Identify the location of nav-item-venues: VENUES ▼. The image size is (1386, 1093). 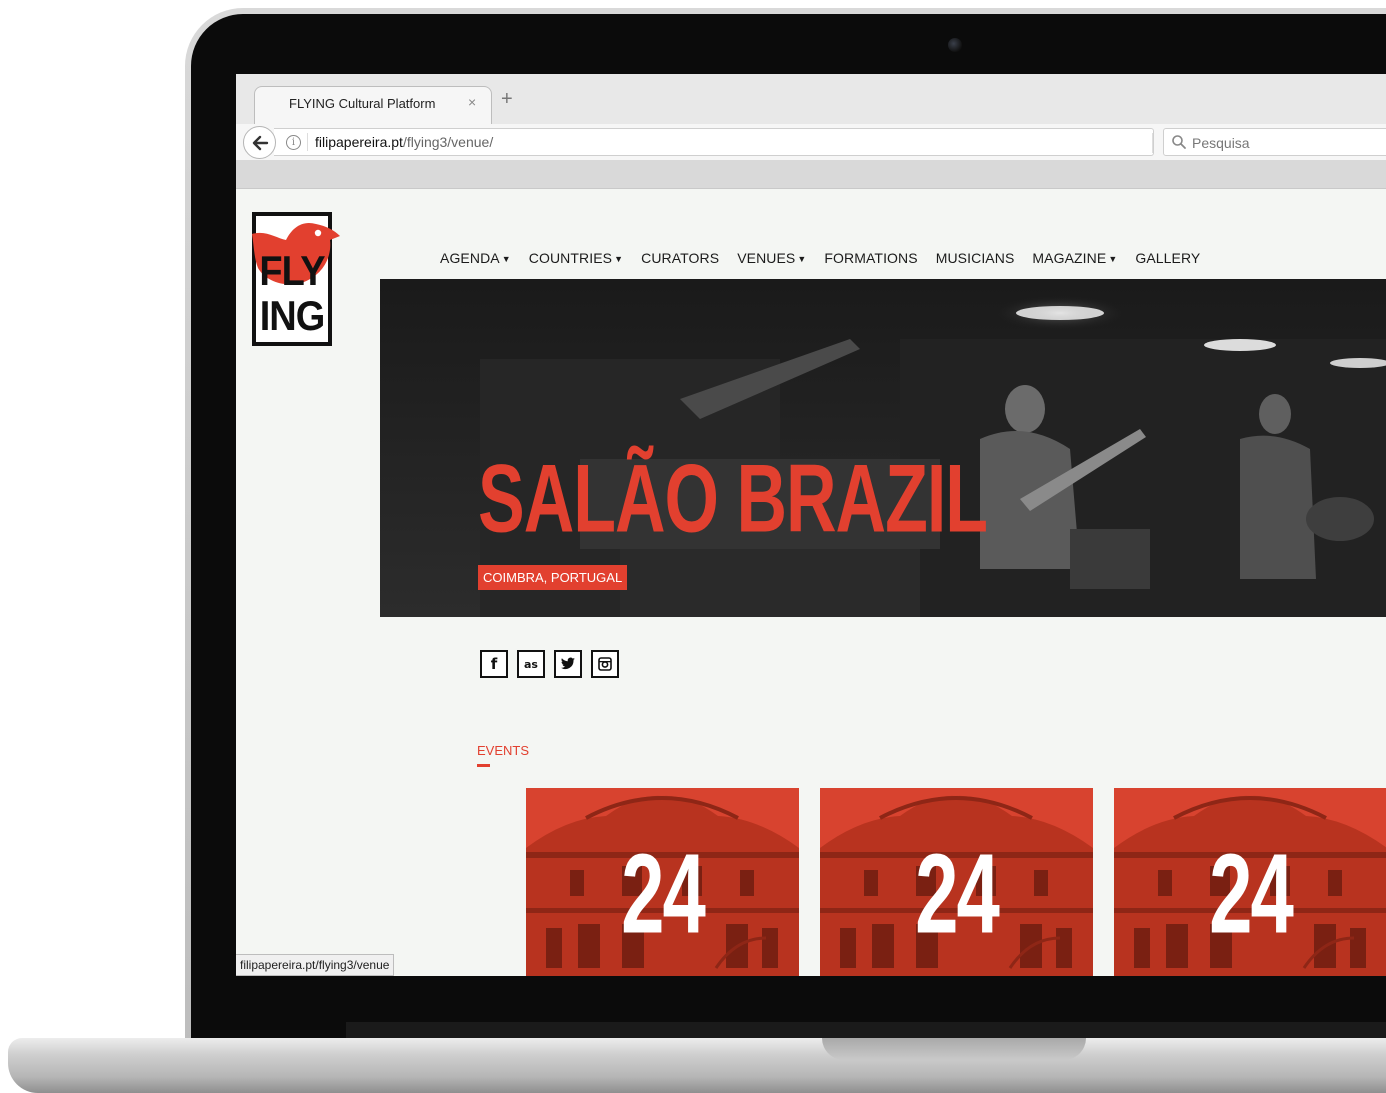
(771, 258).